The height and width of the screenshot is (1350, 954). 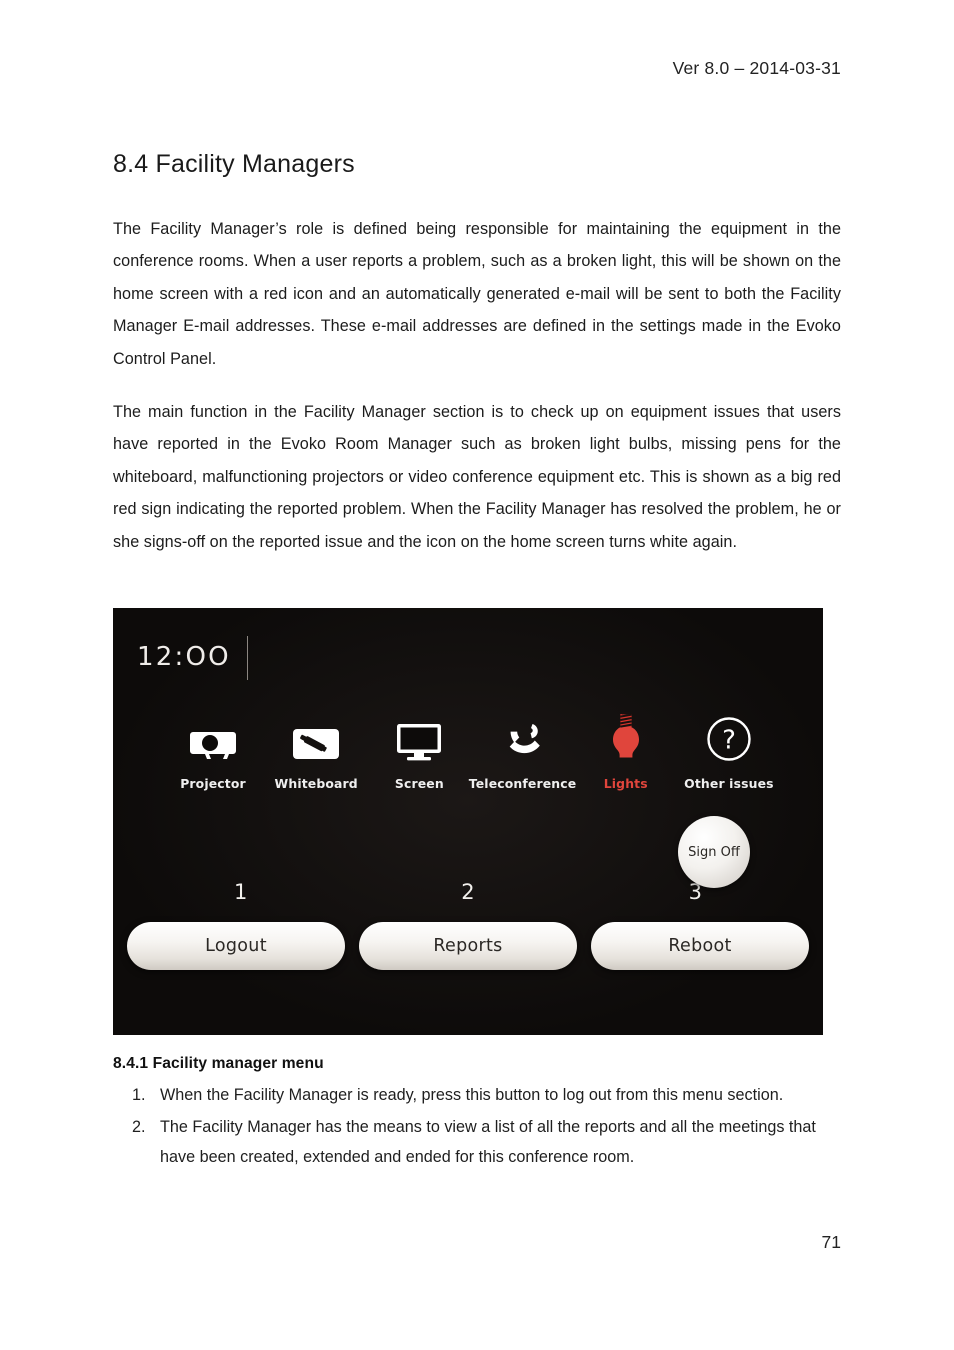 I want to click on equipment-item-other-issues: ? Other issues, so click(x=729, y=751).